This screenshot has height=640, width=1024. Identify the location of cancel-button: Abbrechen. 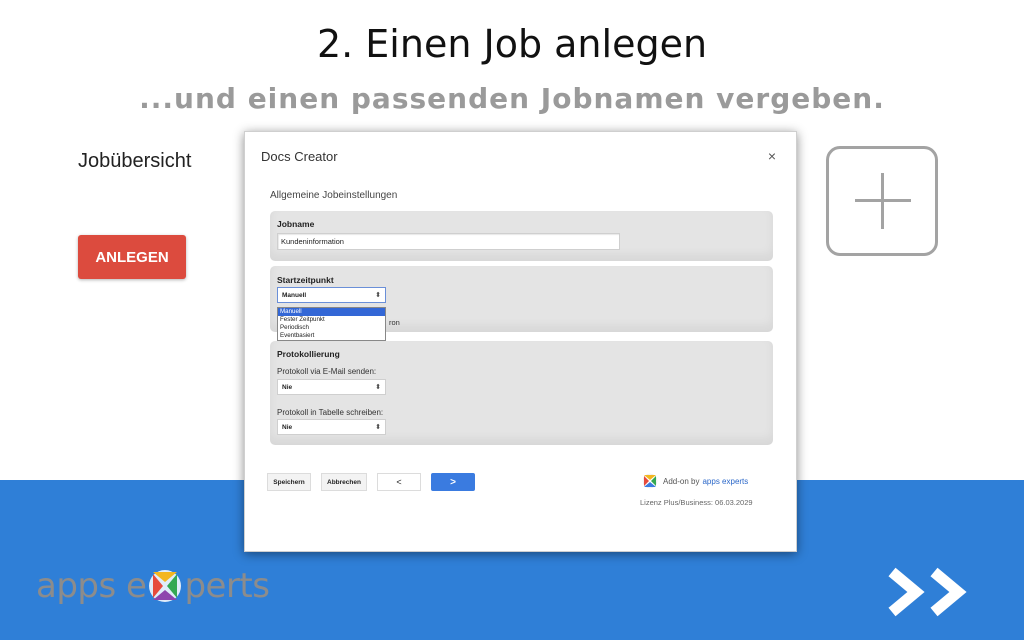
(344, 482).